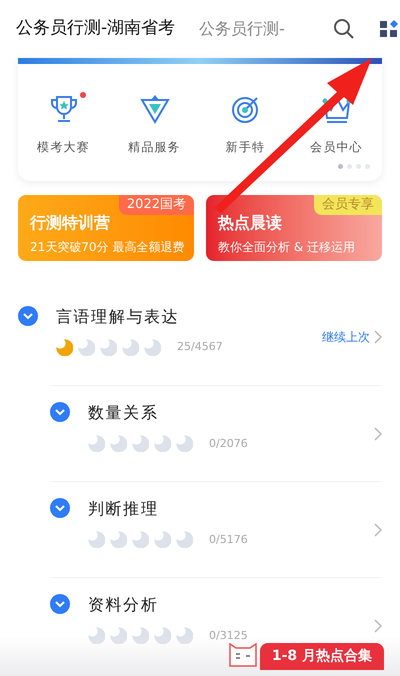  Describe the element at coordinates (118, 317) in the screenshot. I see `subject-title: 言语理解与表达` at that location.